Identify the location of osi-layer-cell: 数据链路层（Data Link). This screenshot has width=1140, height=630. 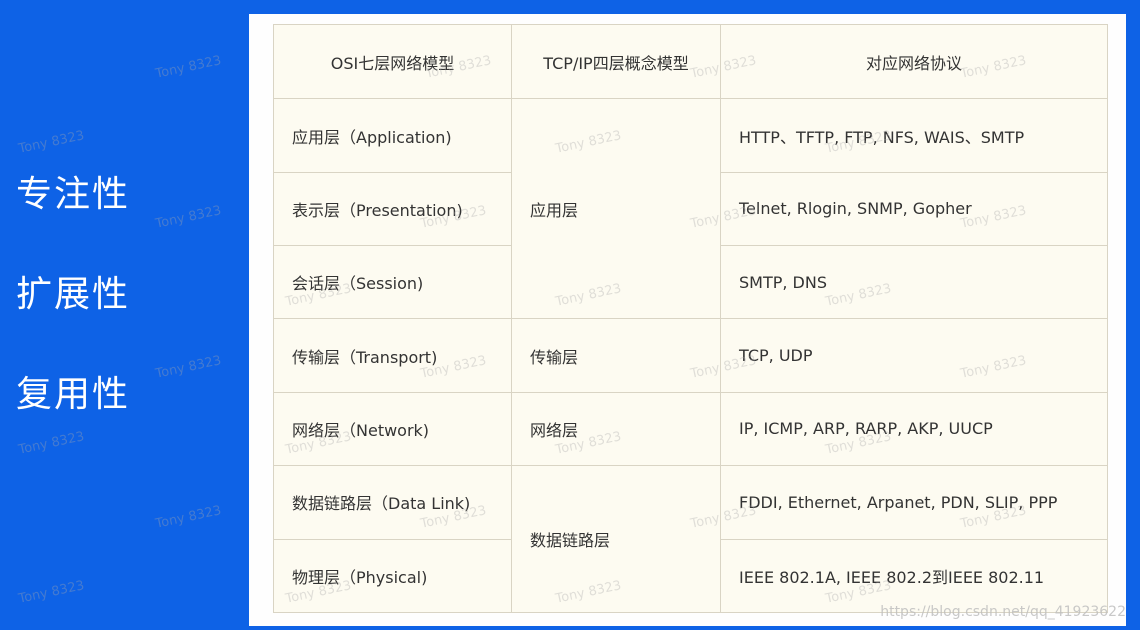
(392, 502).